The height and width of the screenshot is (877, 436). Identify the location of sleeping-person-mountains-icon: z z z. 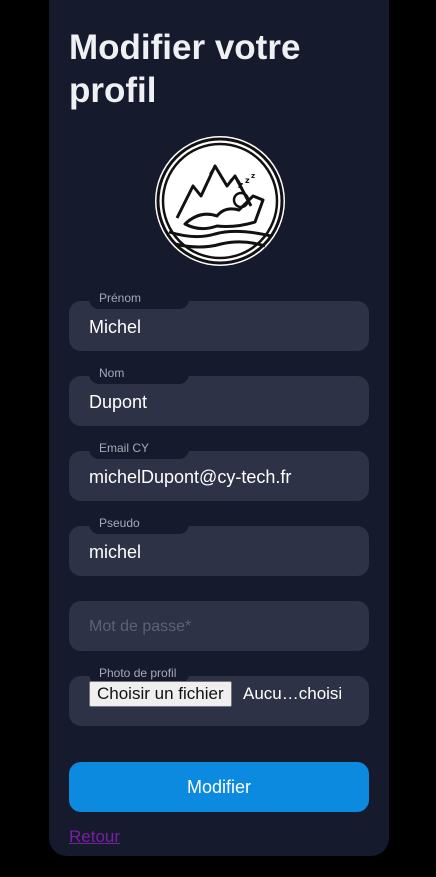
(220, 201).